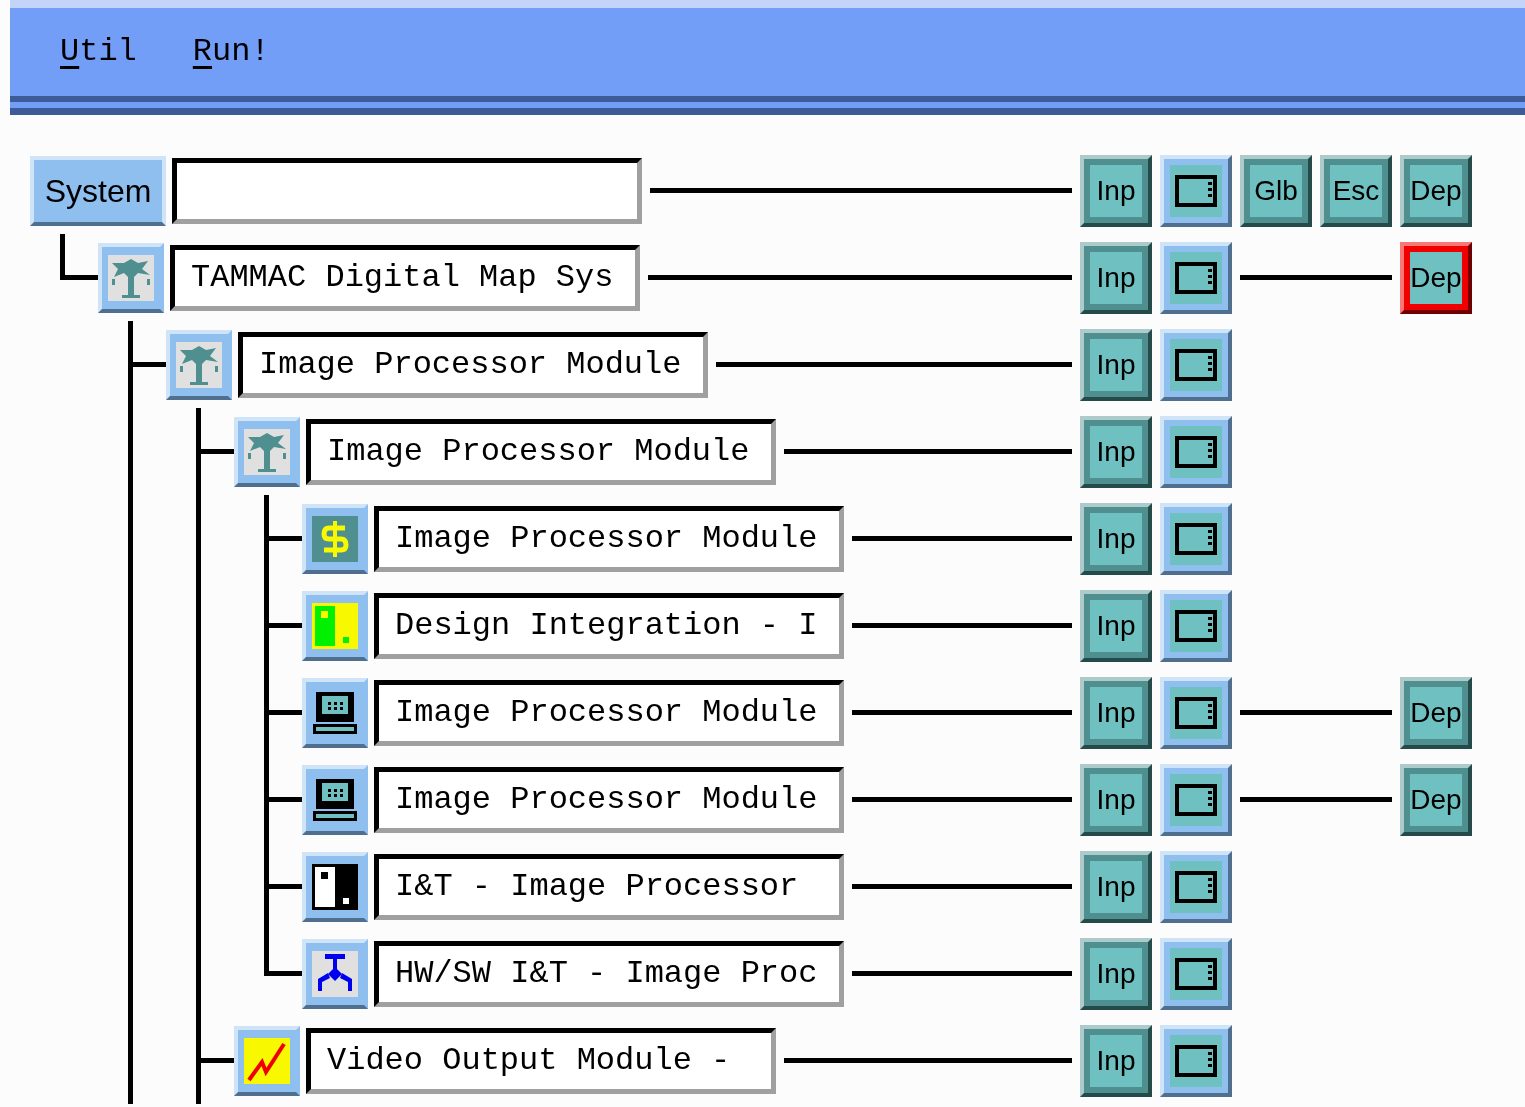 The height and width of the screenshot is (1107, 1525). I want to click on dollar-icon, so click(335, 538).